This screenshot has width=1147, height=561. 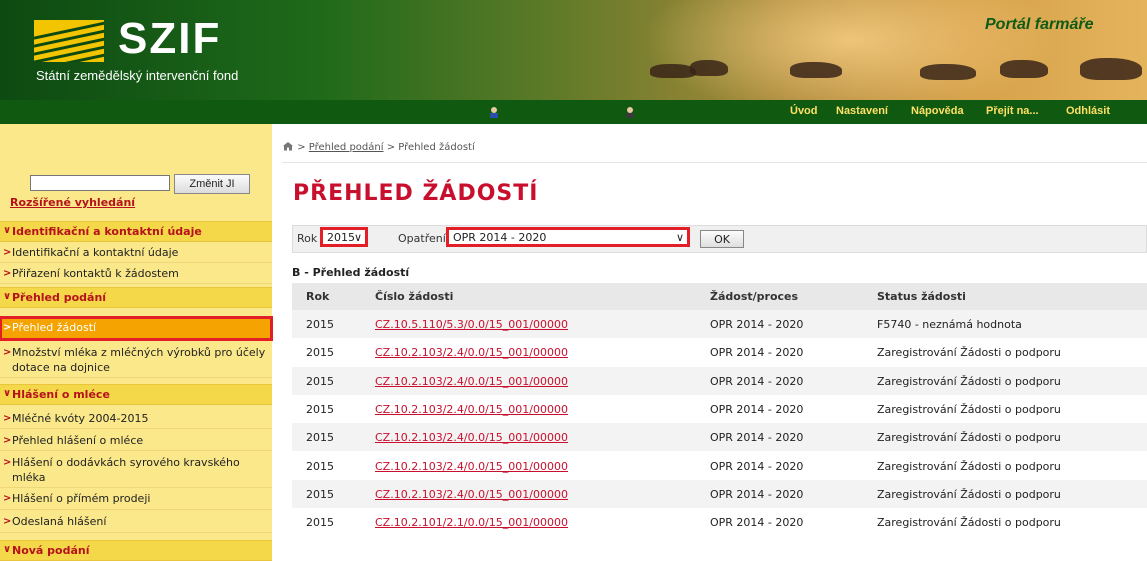 What do you see at coordinates (136, 328) in the screenshot?
I see `sidebar-item-applications-overview: > Přehled žádostí` at bounding box center [136, 328].